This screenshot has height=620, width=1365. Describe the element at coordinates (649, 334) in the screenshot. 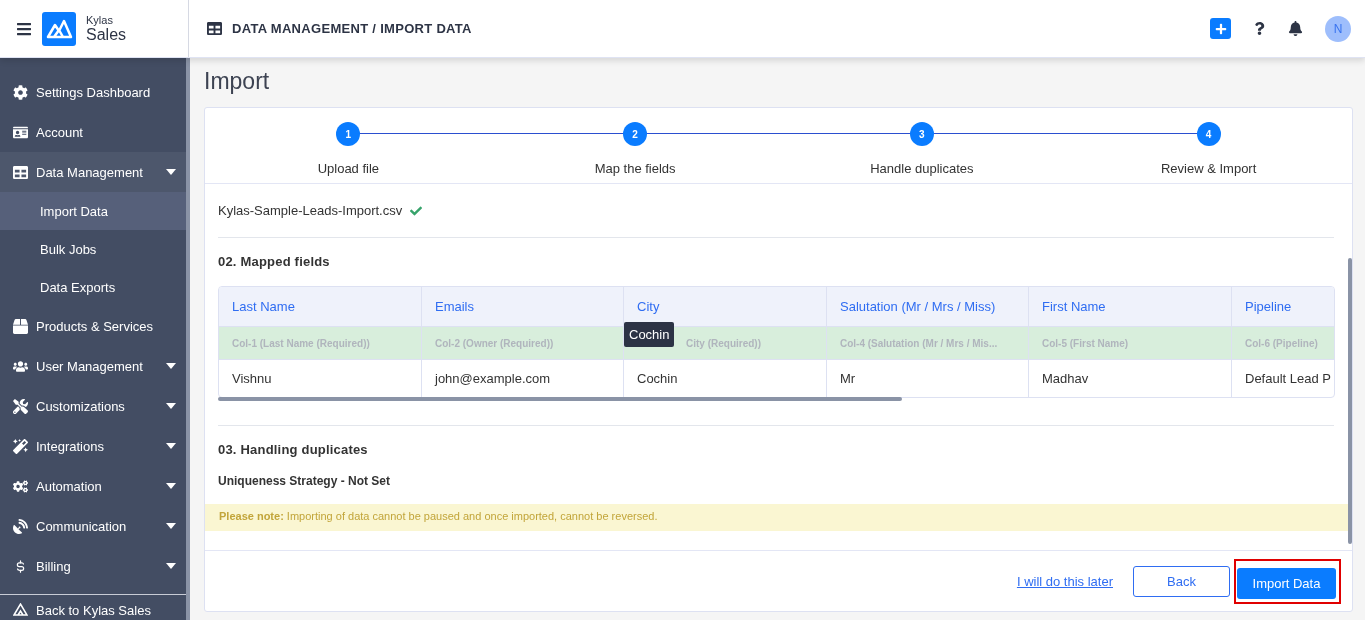

I see `tooltip: Cochin` at that location.